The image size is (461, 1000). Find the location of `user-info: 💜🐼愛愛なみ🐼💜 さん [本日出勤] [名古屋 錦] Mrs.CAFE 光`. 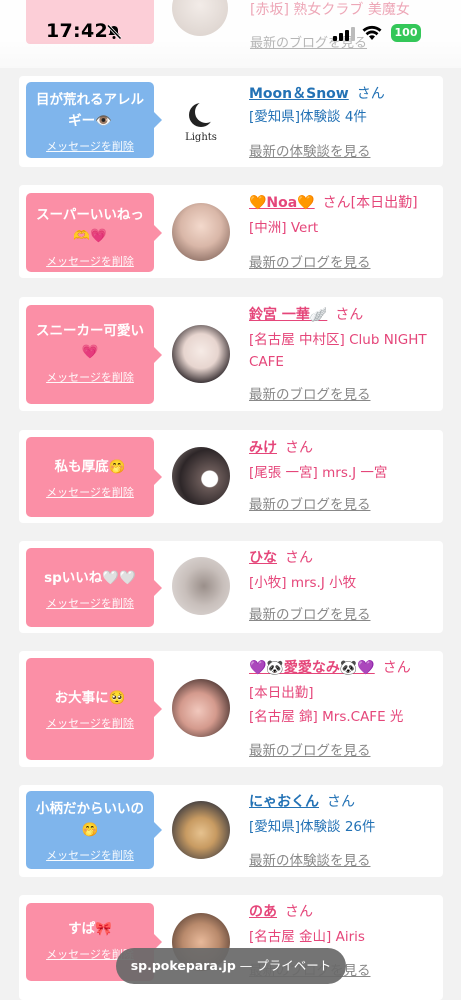

user-info: 💜🐼愛愛なみ🐼💜 さん [本日出勤] [名古屋 錦] Mrs.CAFE 光 is located at coordinates (344, 693).